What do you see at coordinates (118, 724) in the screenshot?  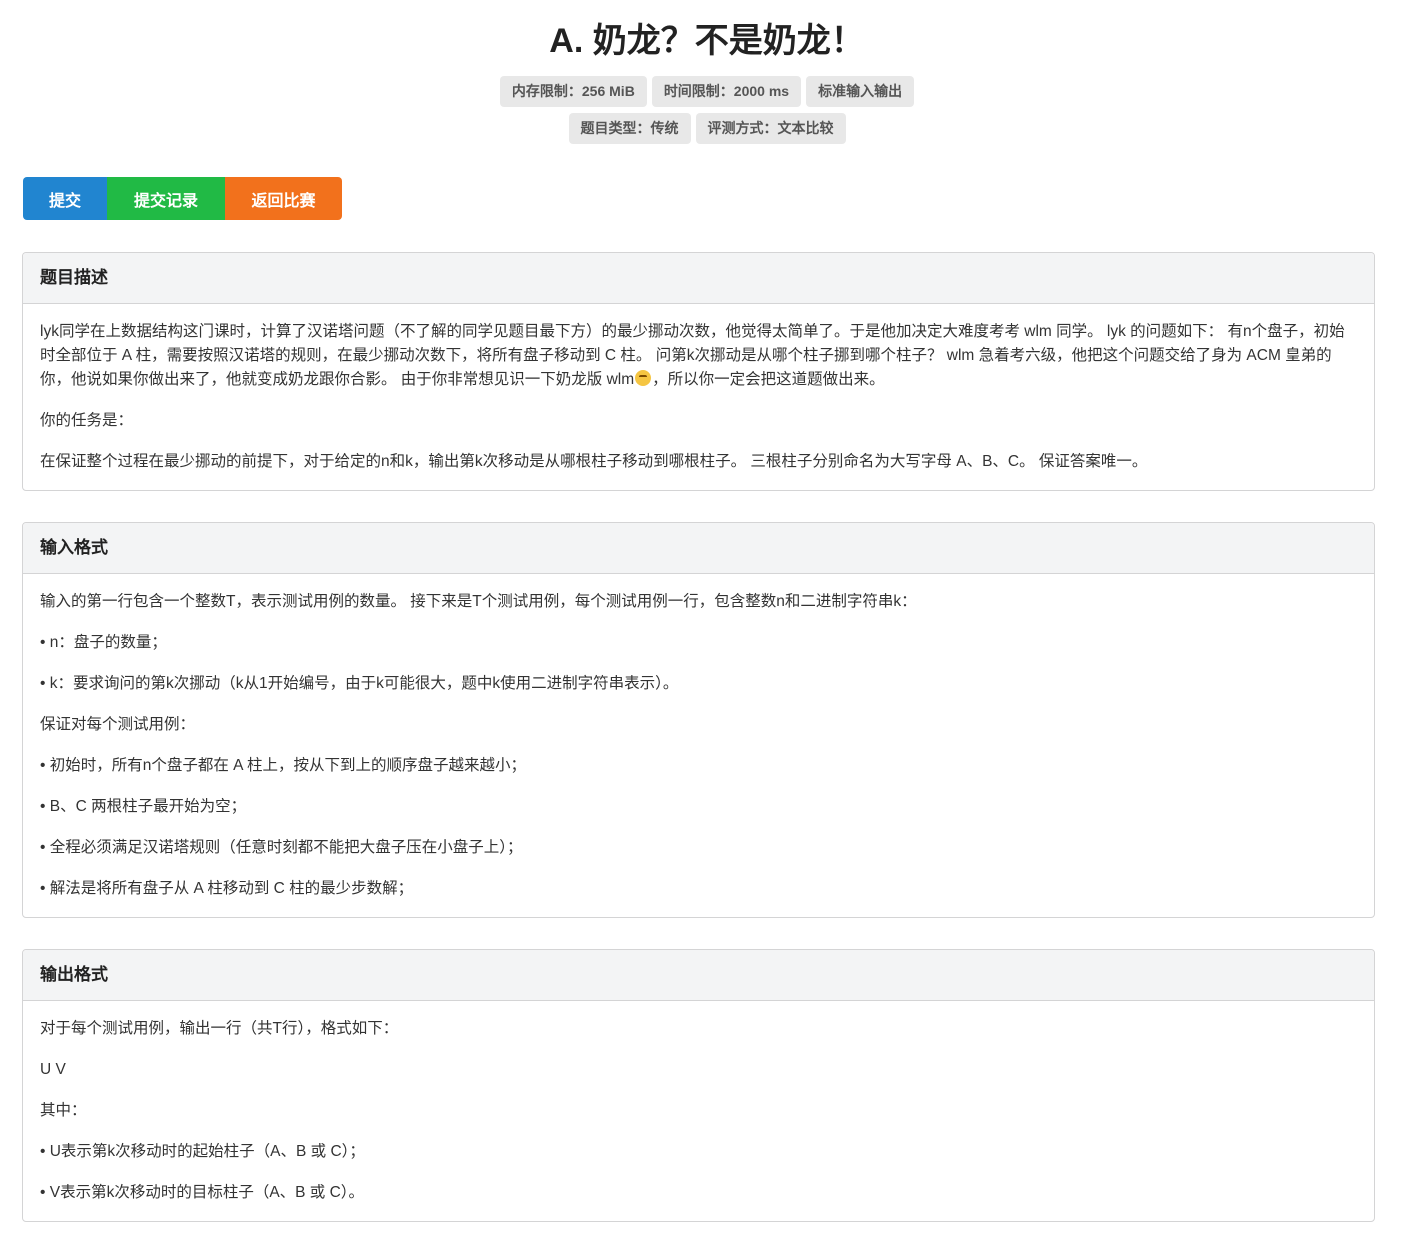 I see `input-paragraph: 保证对每个测试用例：` at bounding box center [118, 724].